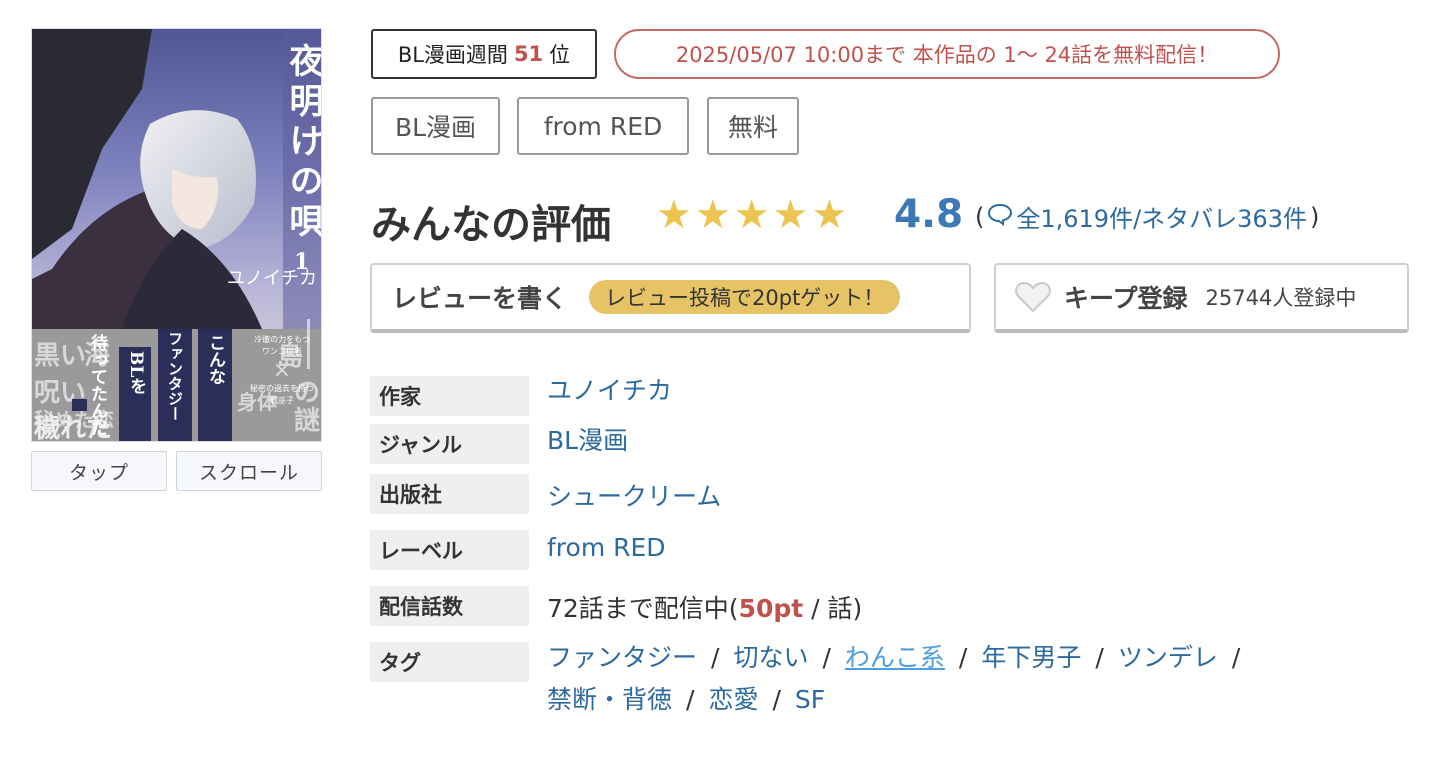  I want to click on tag-sf: SF, so click(810, 699).